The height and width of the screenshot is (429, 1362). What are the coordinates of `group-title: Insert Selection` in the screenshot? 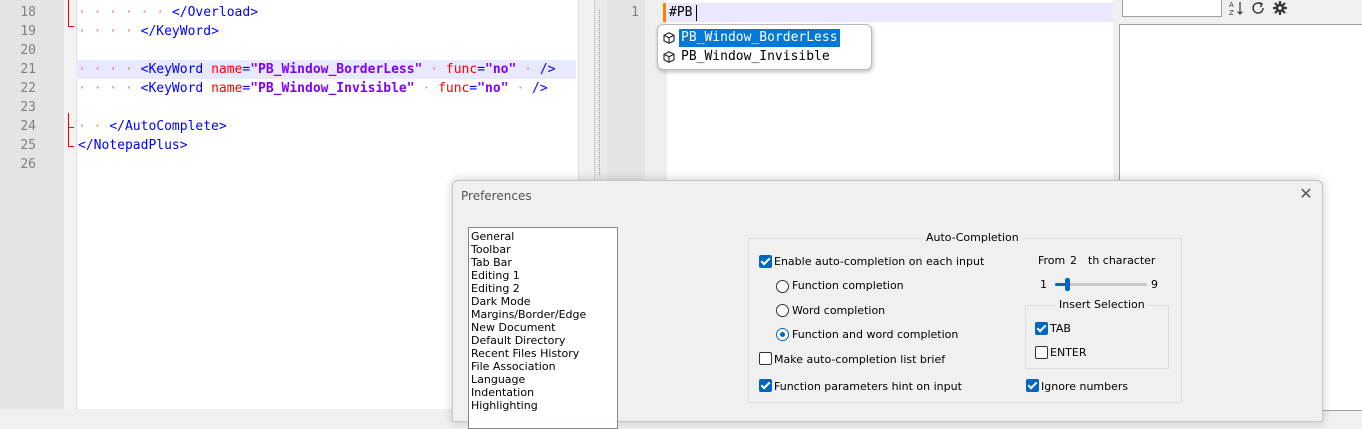 It's located at (1102, 304).